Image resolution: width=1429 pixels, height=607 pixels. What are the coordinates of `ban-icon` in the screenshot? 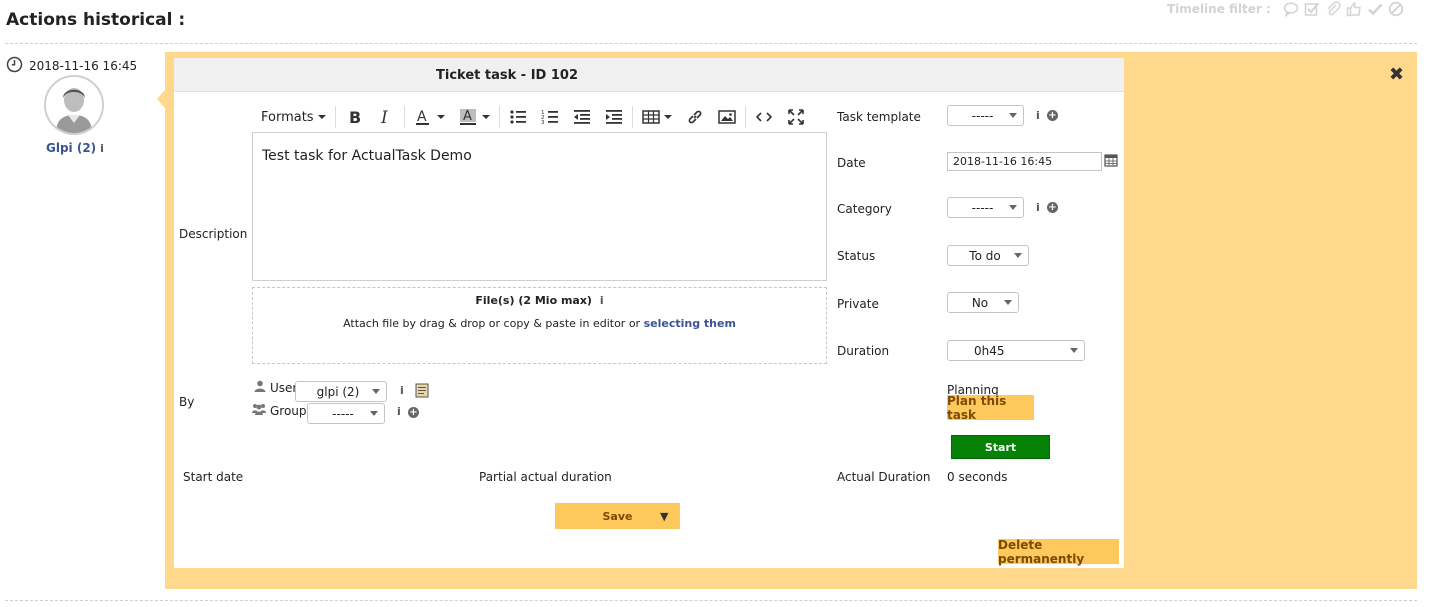 It's located at (1396, 9).